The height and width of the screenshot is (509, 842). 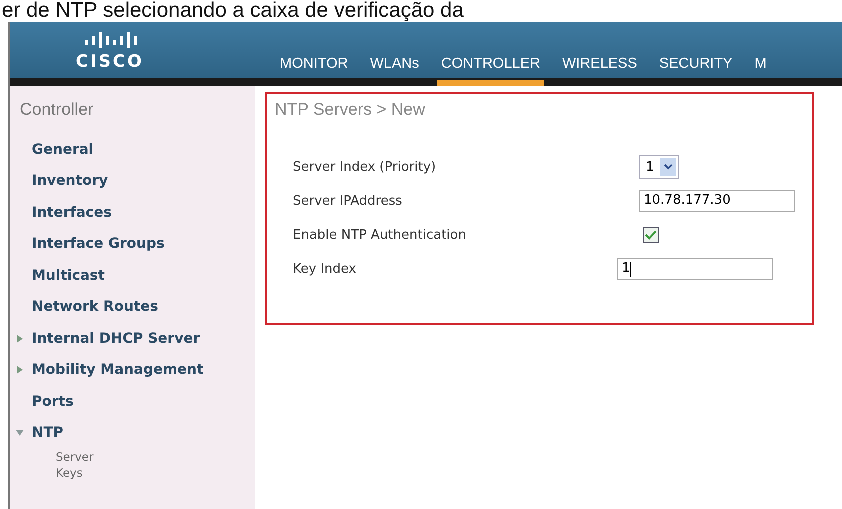 I want to click on logo-text: CISCO, so click(x=110, y=62).